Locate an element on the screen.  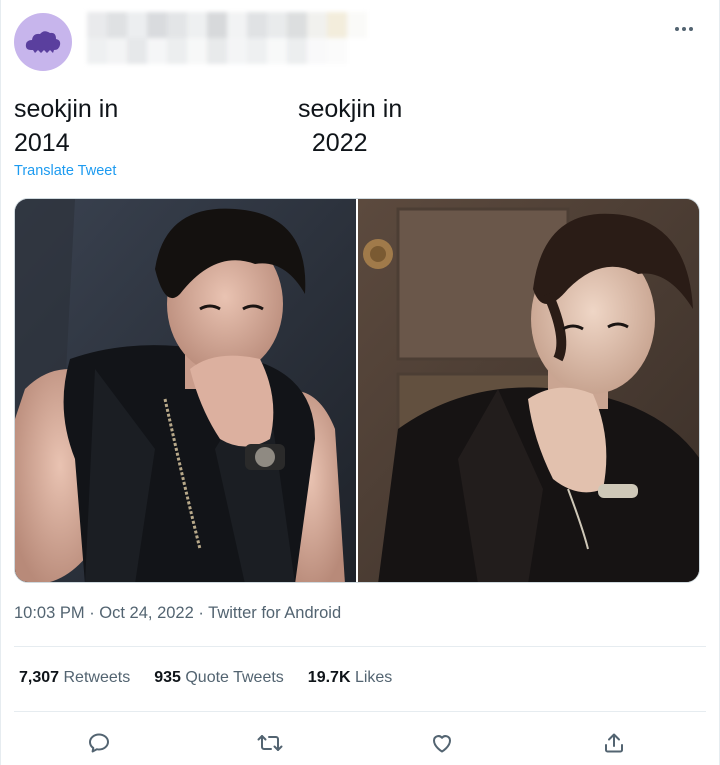
heart-icon is located at coordinates (442, 744).